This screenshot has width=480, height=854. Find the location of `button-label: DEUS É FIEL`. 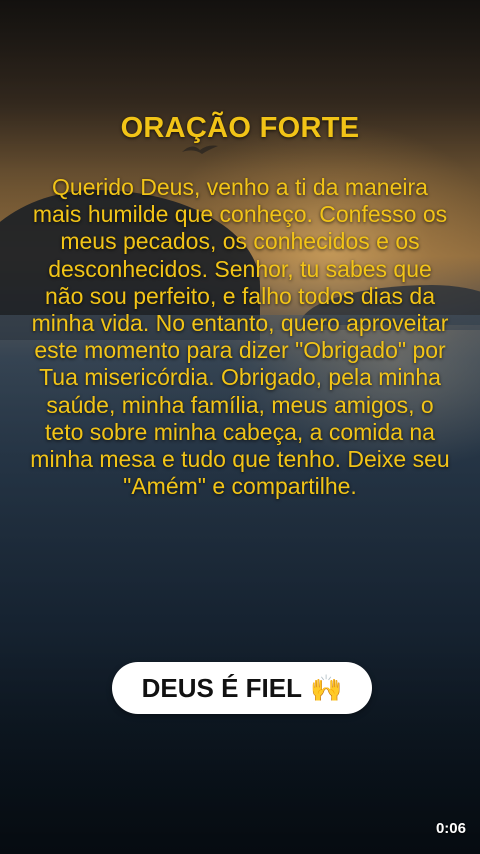

button-label: DEUS É FIEL is located at coordinates (221, 687).